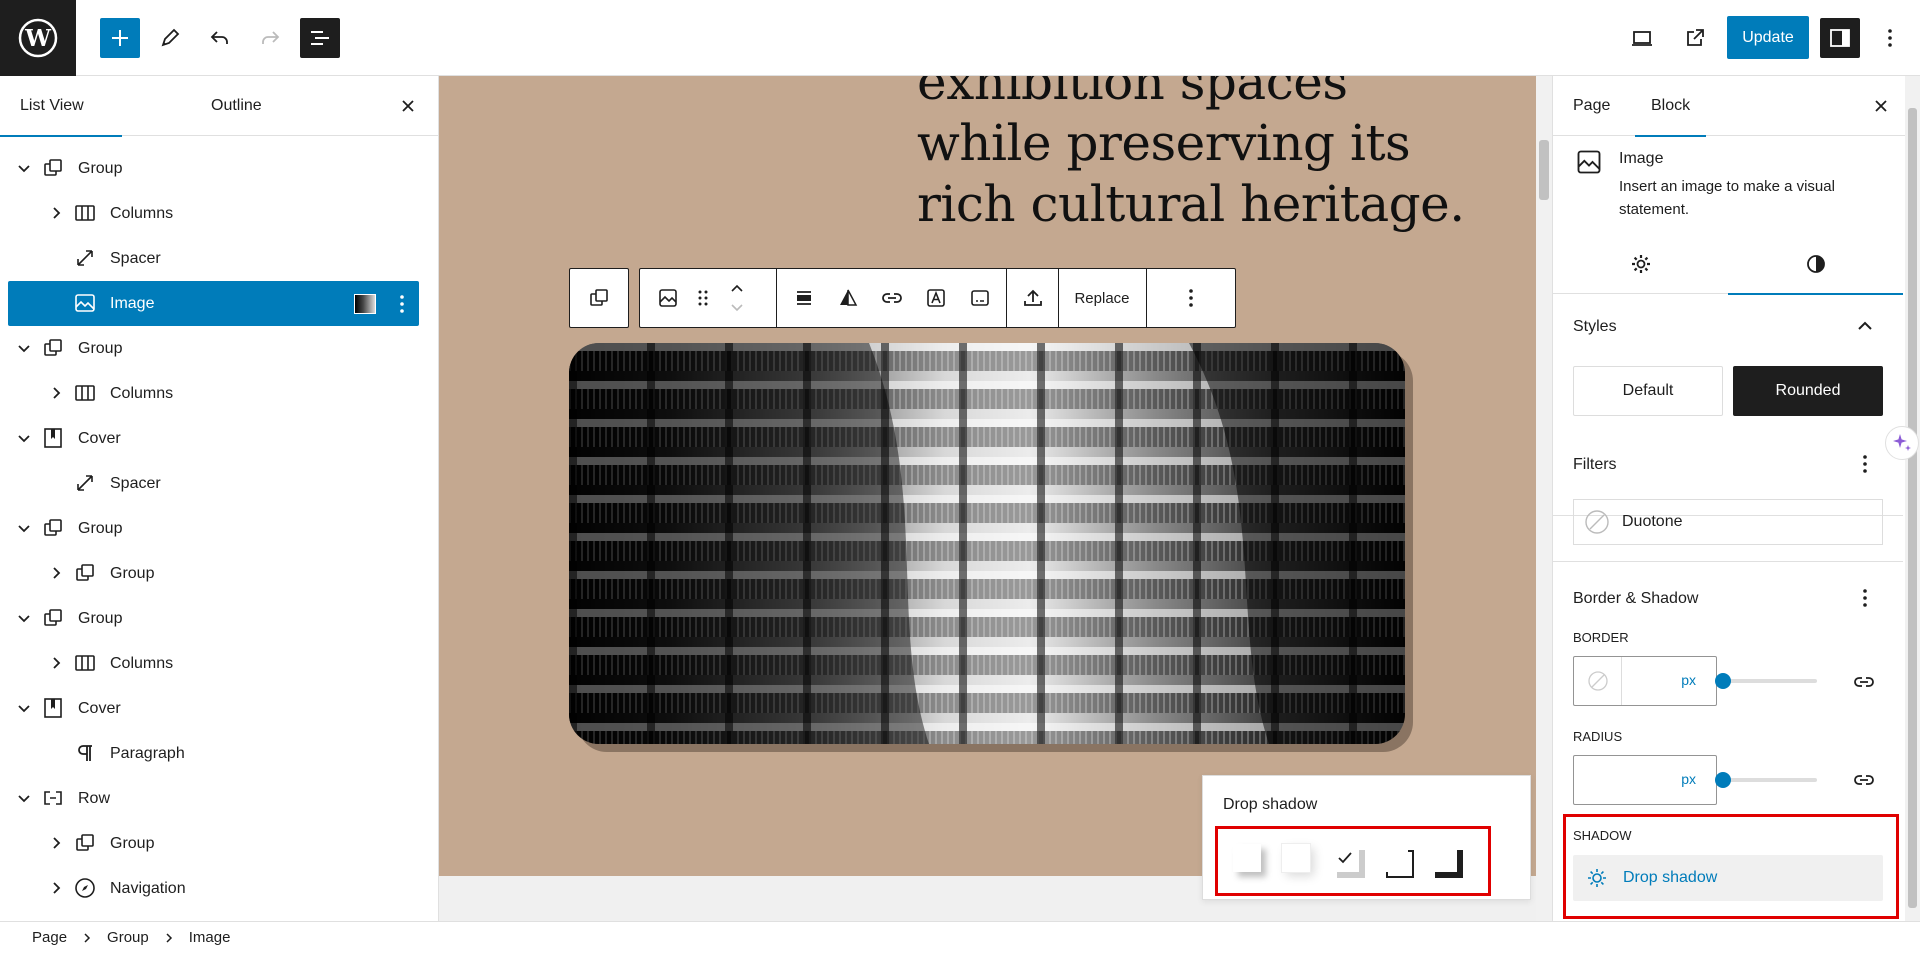 Image resolution: width=1920 pixels, height=953 pixels. I want to click on radius-unit: px, so click(1688, 779).